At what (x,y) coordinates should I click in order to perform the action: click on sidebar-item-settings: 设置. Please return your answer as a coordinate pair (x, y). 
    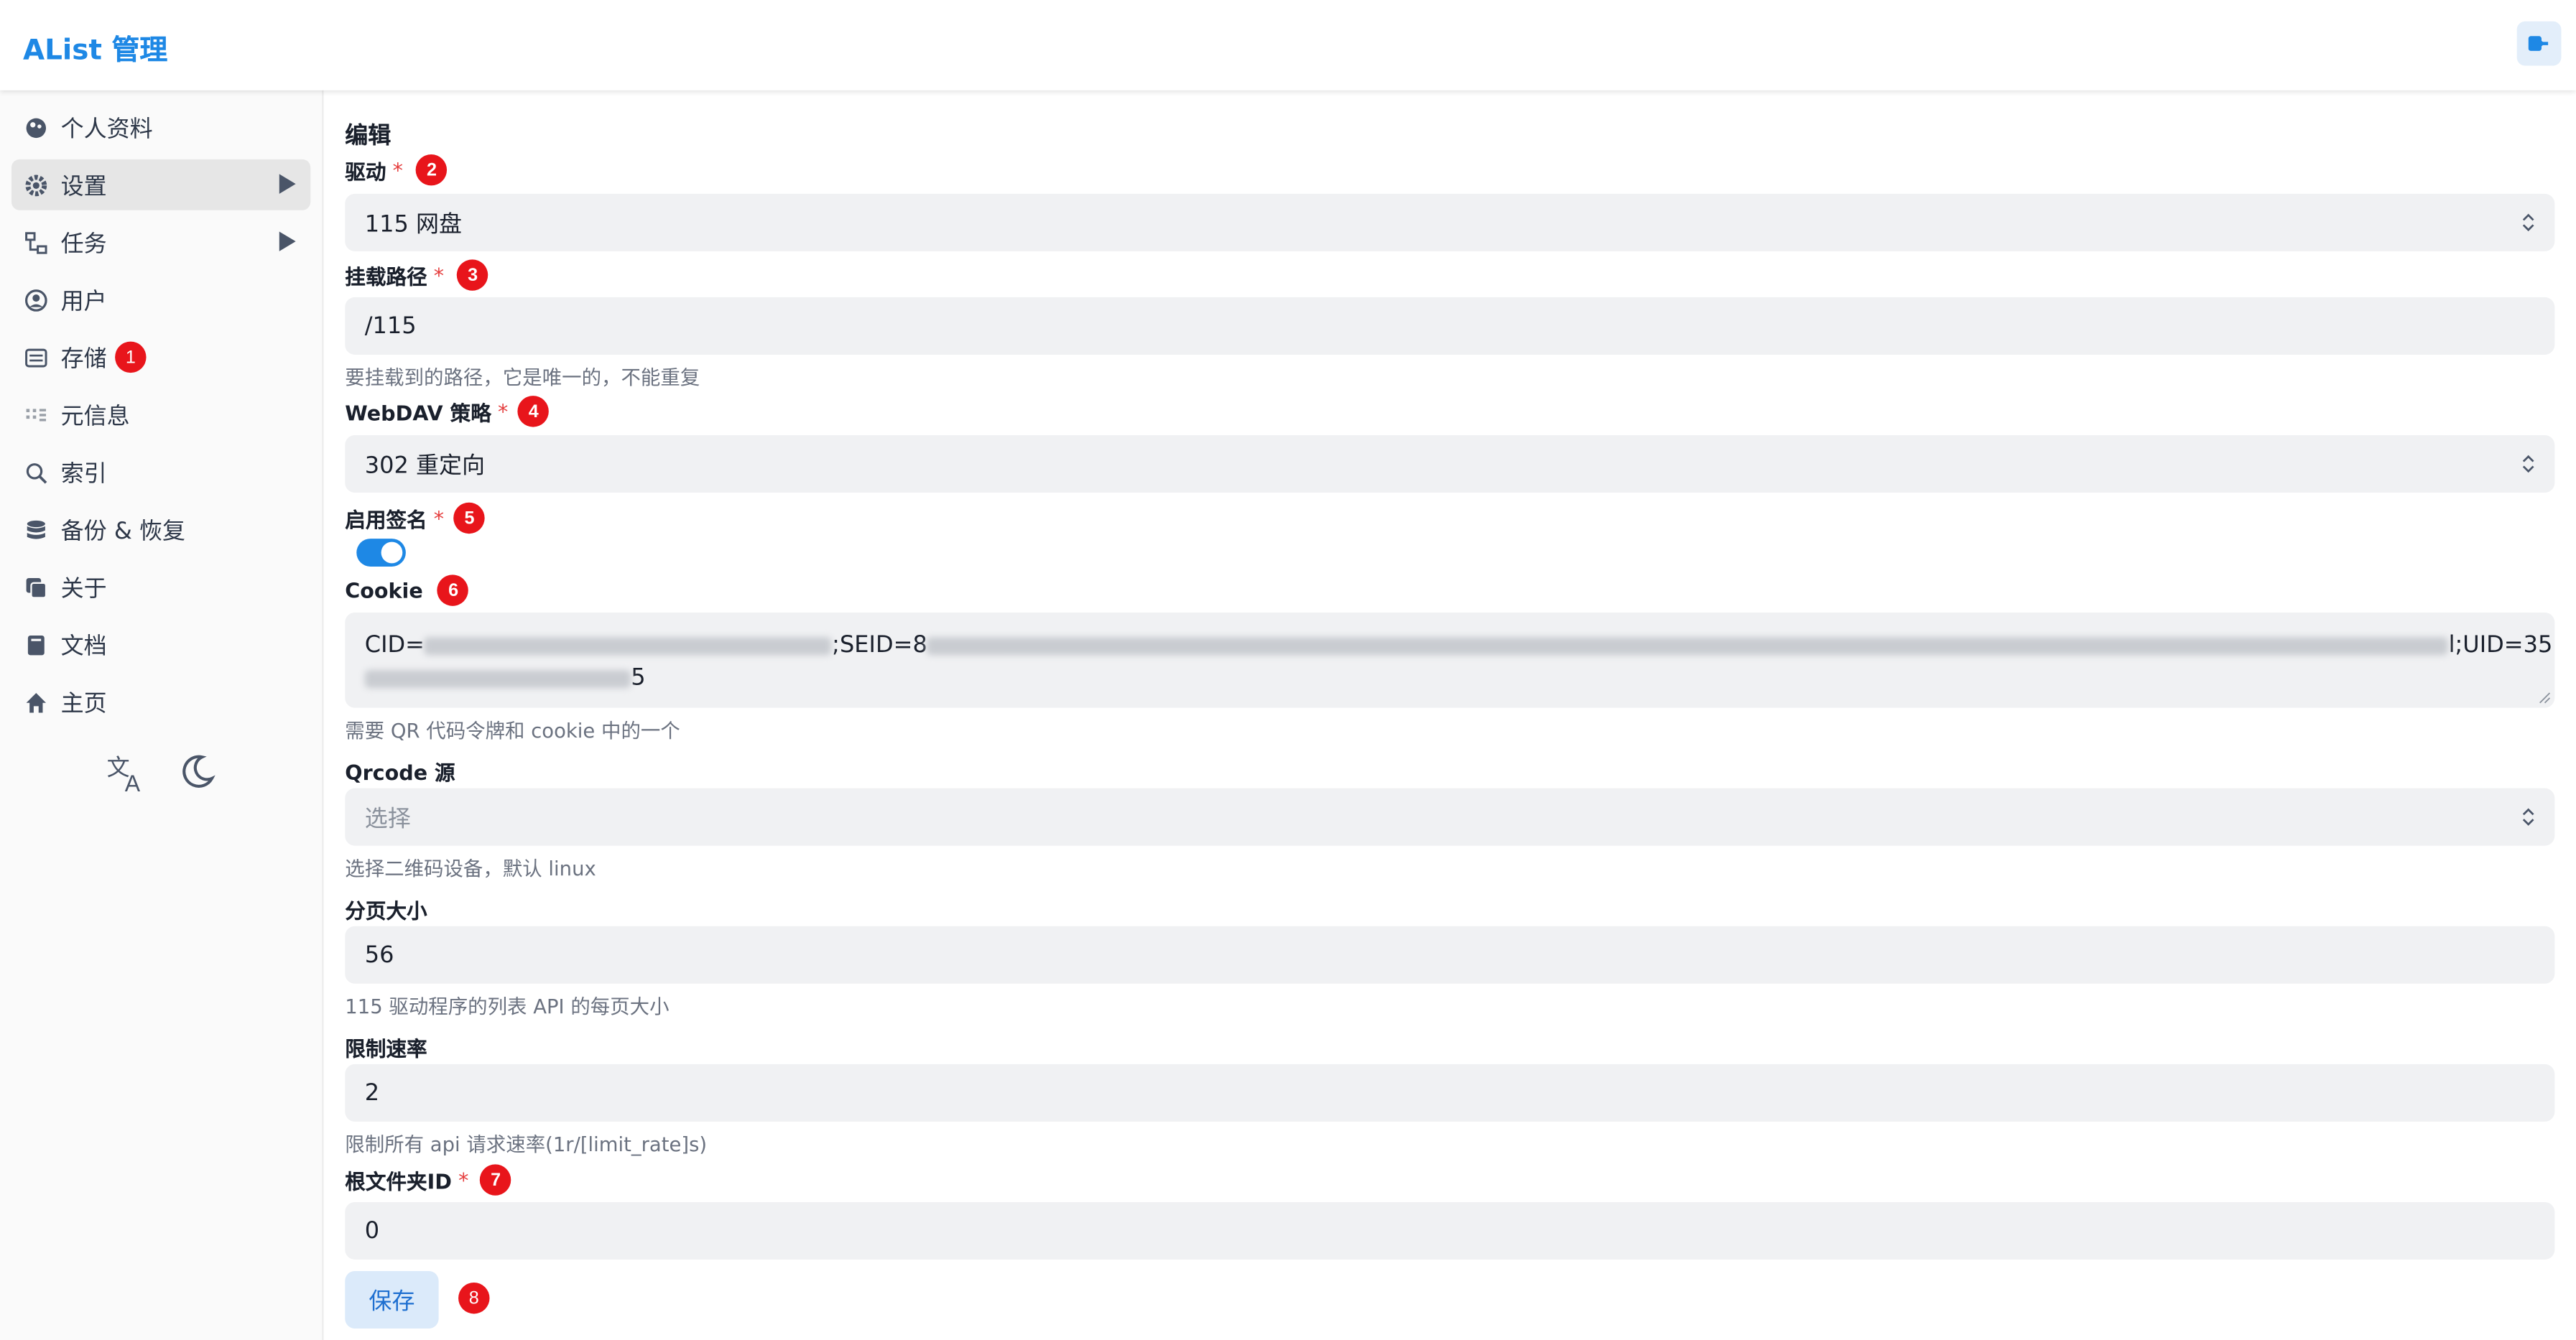
    Looking at the image, I should click on (161, 185).